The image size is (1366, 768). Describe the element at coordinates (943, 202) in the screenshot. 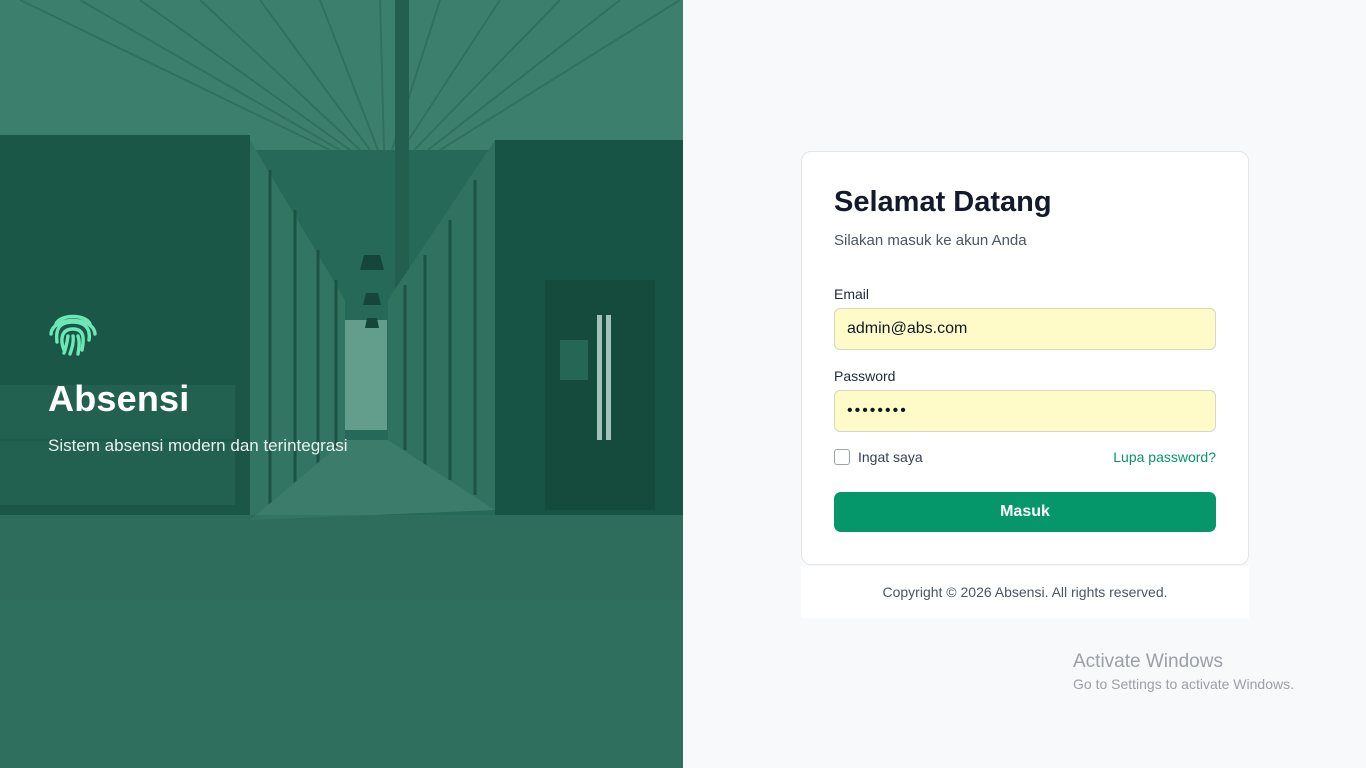

I see `login-title: Selamat Datang` at that location.